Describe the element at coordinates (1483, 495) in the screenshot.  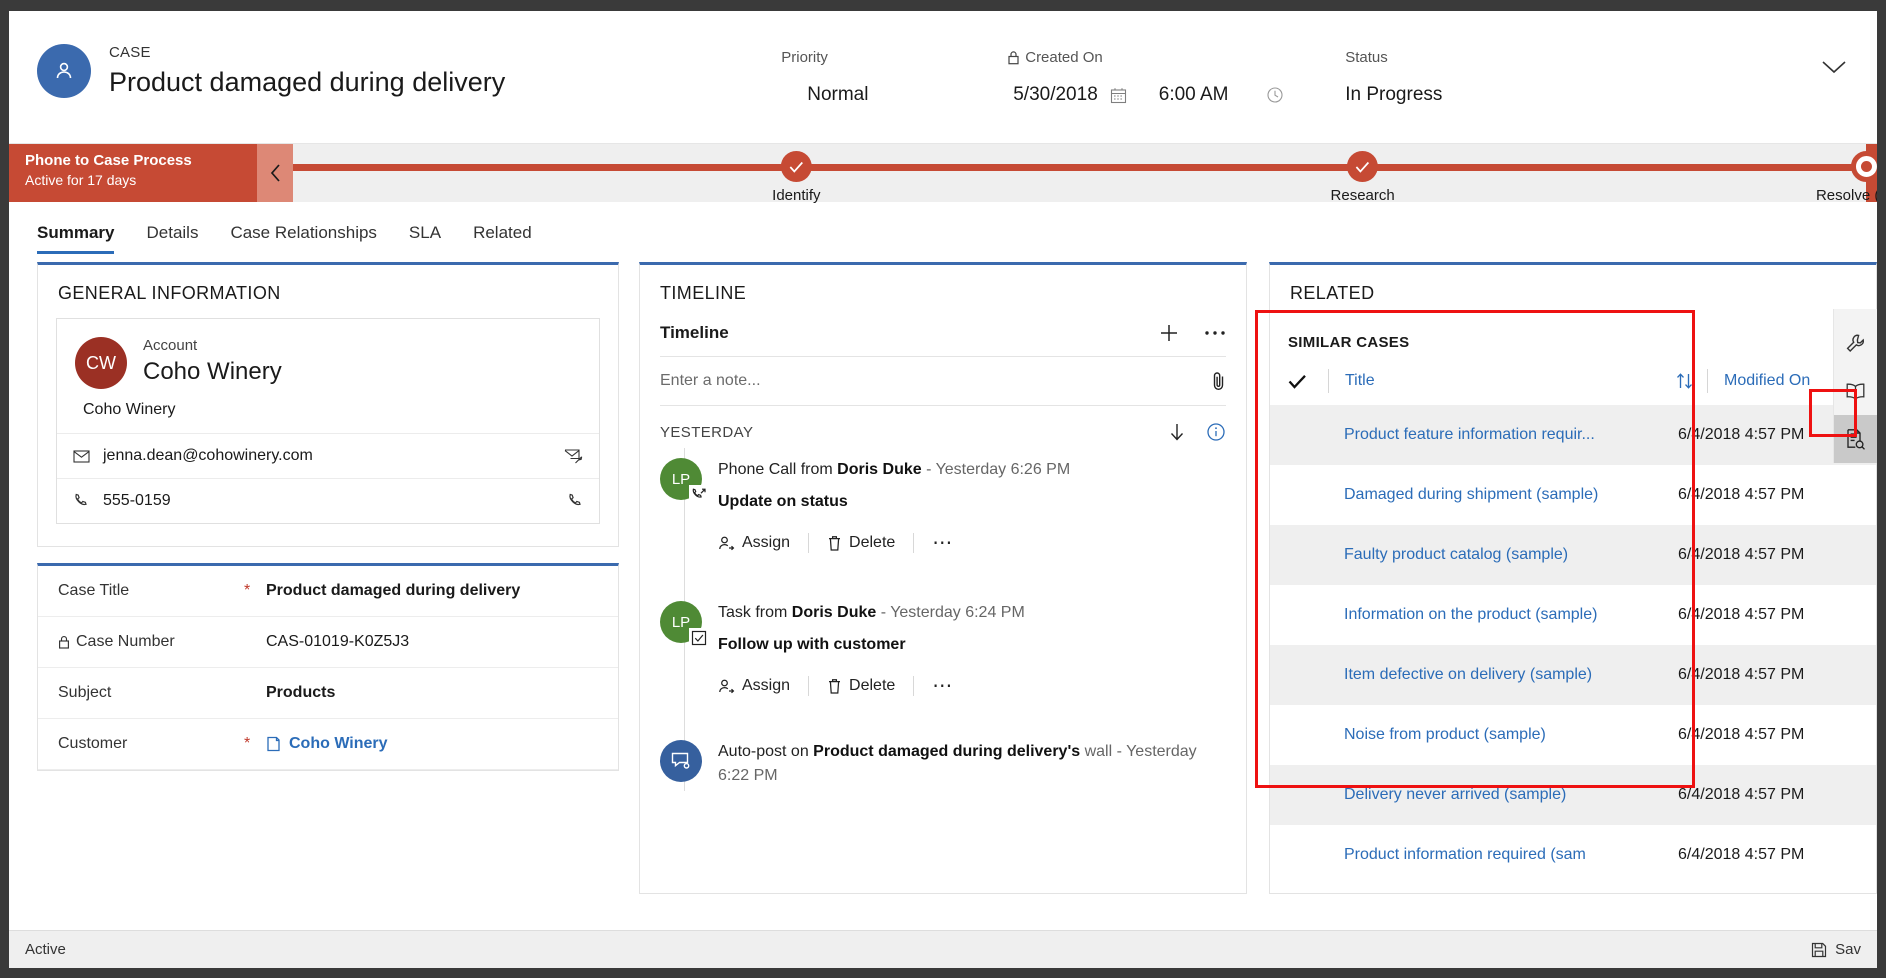
I see `row-title: Damaged during shipment (sample)` at that location.